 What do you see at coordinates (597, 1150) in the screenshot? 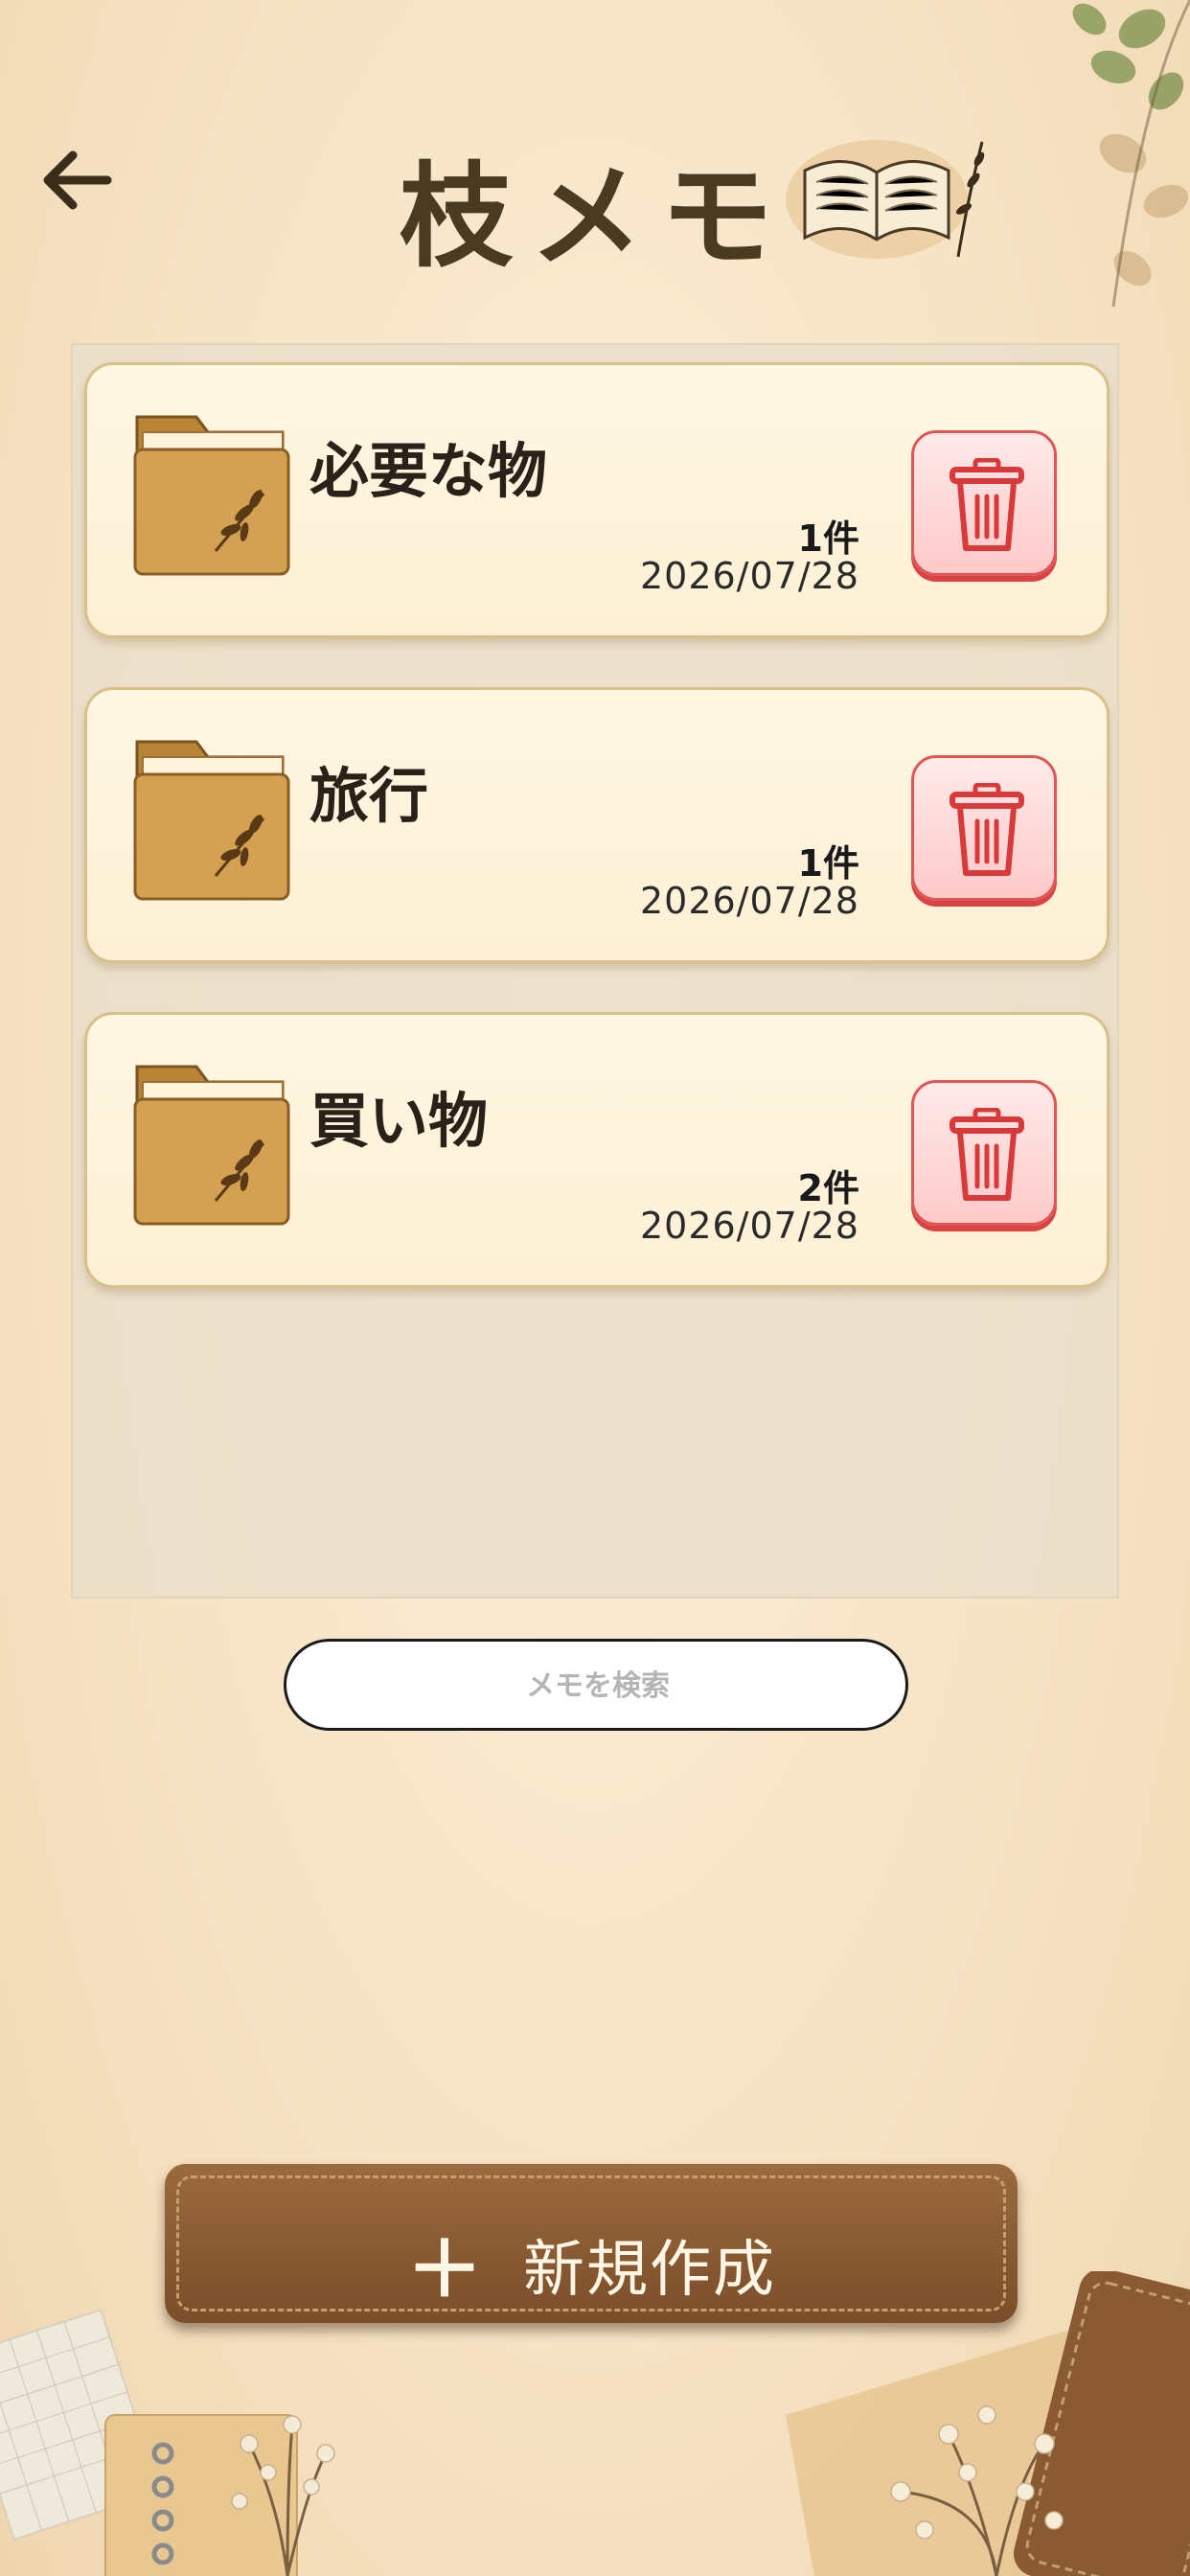
I see `folder-card: 買い物 2件 2026/07/28` at bounding box center [597, 1150].